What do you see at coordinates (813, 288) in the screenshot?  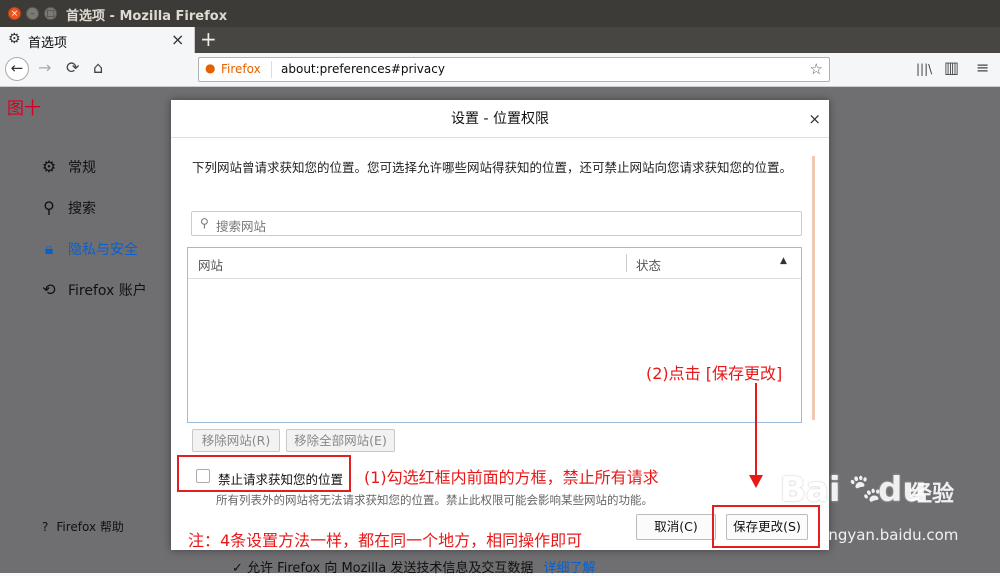 I see `dialog-scrollbar` at bounding box center [813, 288].